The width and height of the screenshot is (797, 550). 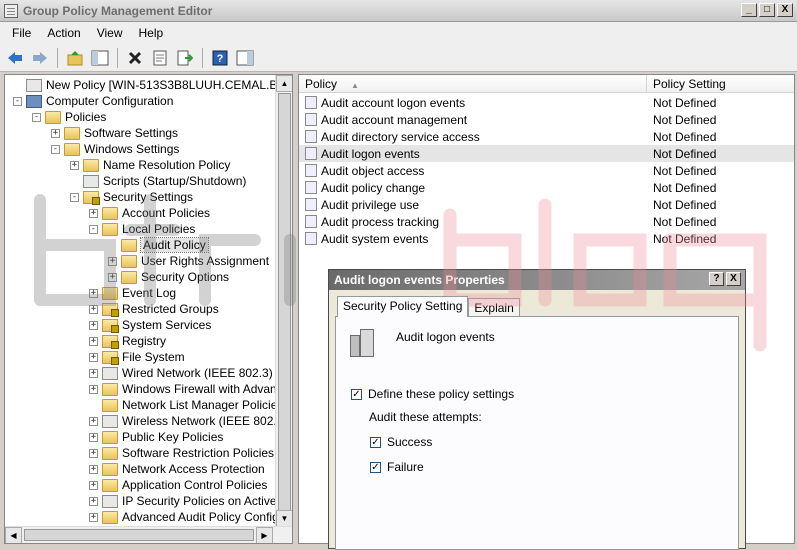 I want to click on tree-node: - Policies, so click(x=69, y=117).